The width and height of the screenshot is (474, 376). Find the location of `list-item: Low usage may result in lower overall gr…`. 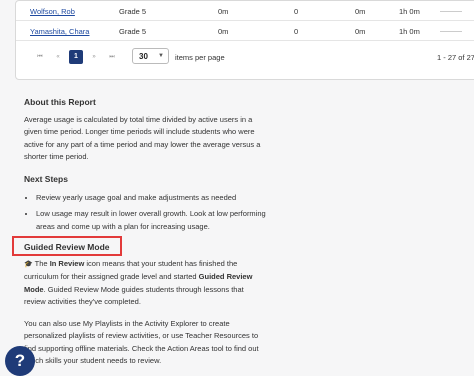

list-item: Low usage may result in lower overall gr… is located at coordinates (151, 220).